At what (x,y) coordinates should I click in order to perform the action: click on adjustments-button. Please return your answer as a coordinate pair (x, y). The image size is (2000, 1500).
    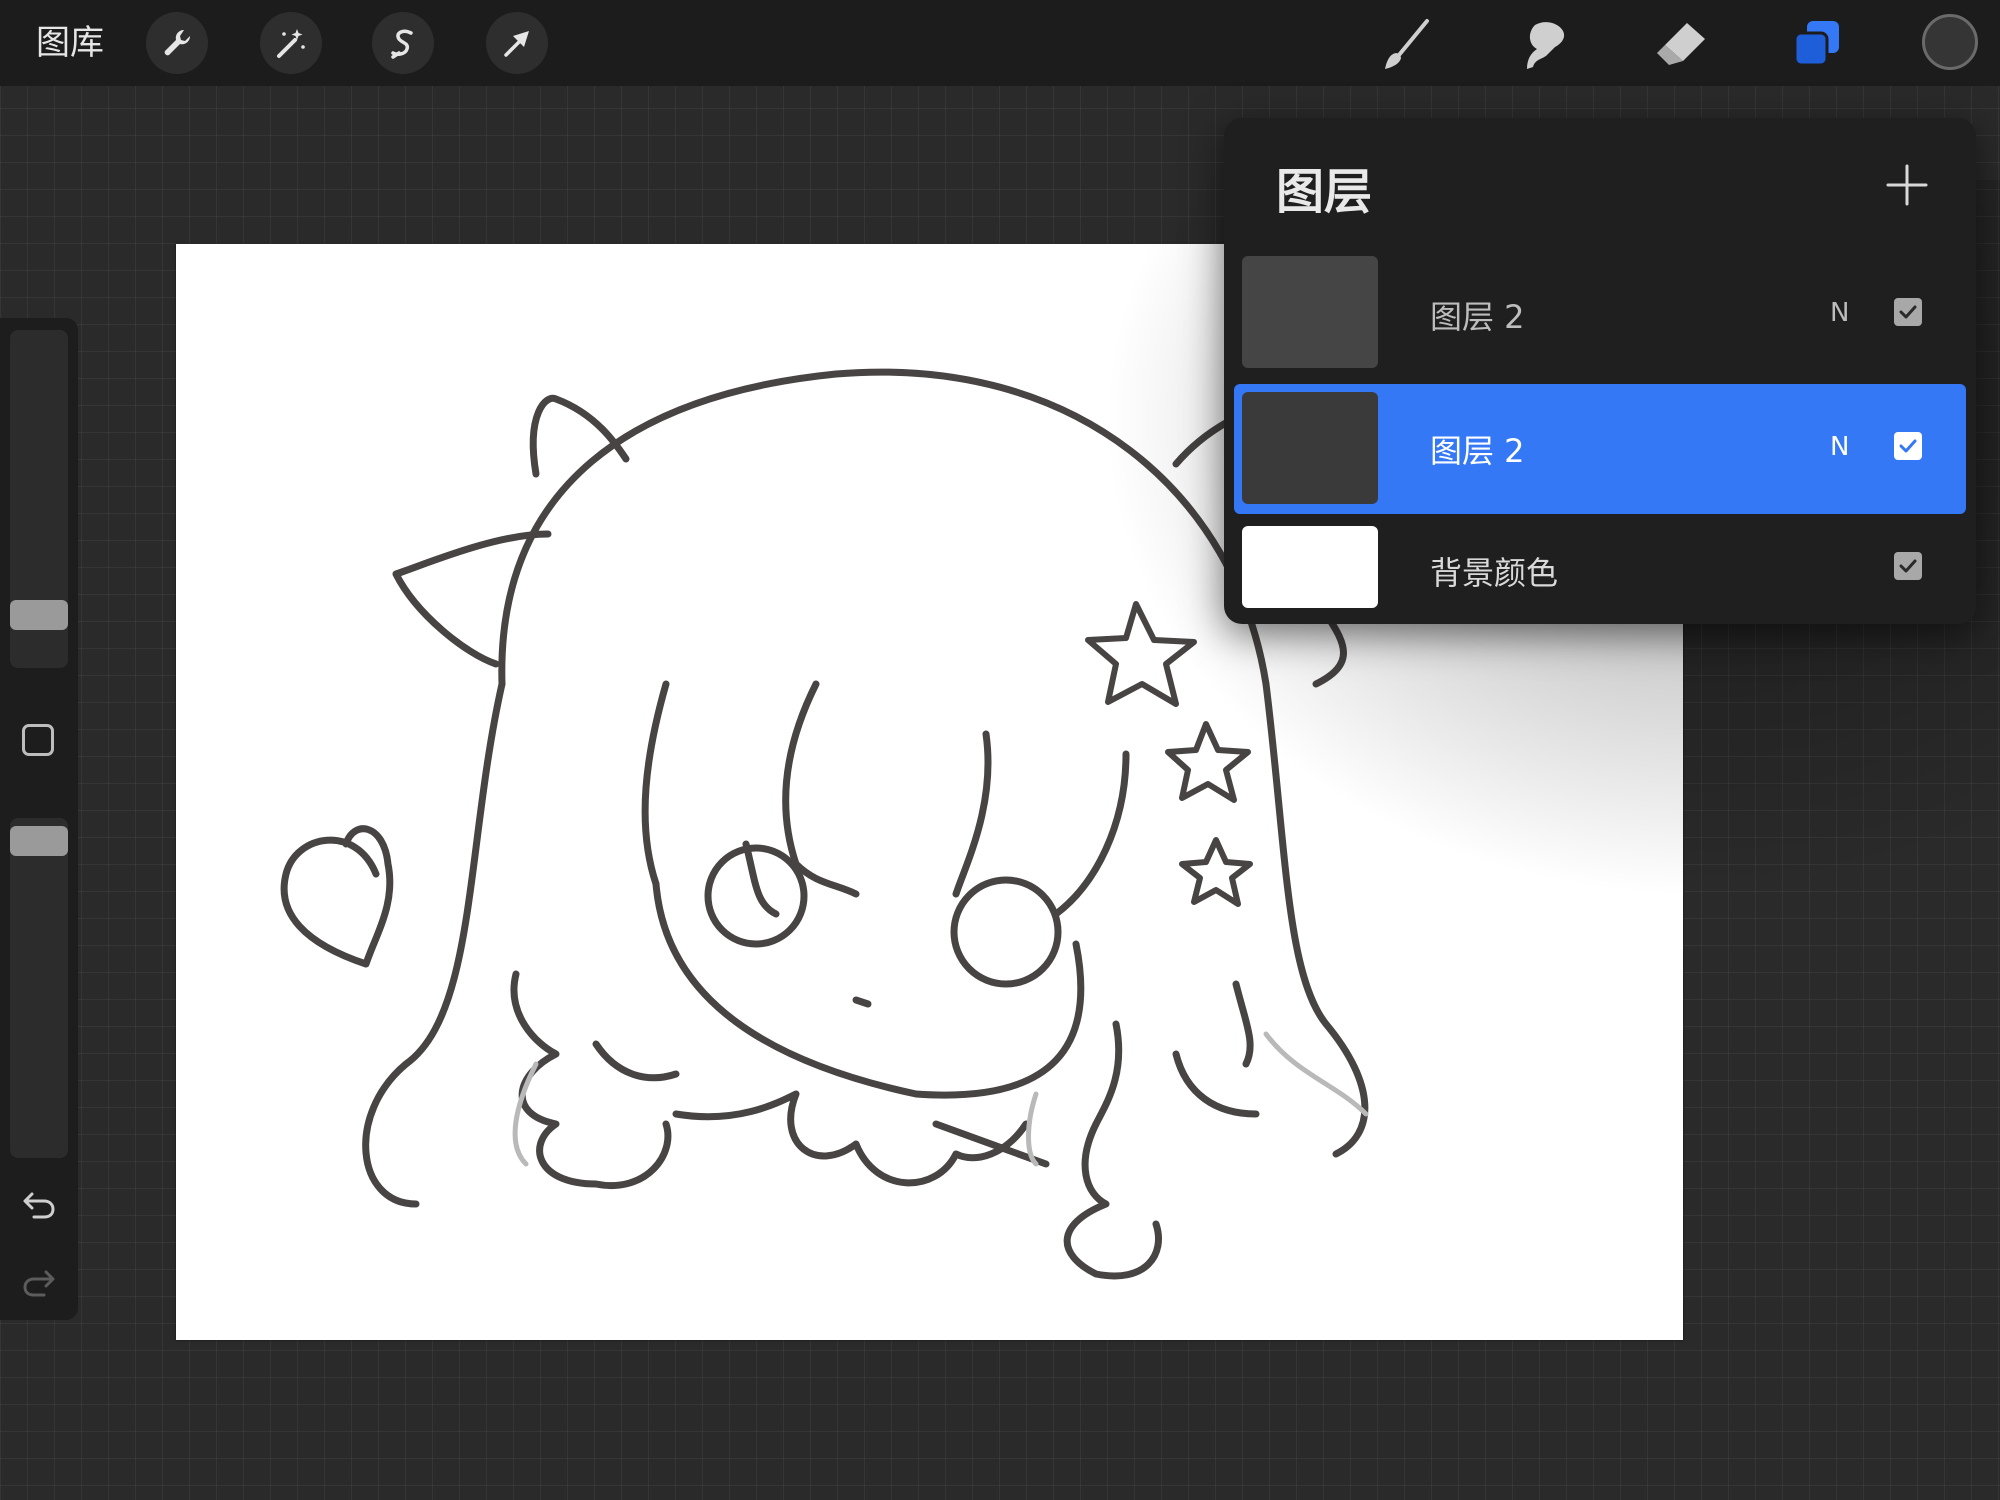
    Looking at the image, I should click on (291, 43).